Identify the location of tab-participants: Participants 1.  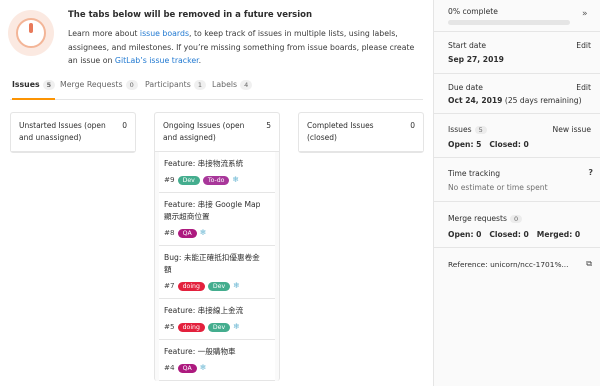
(175, 90).